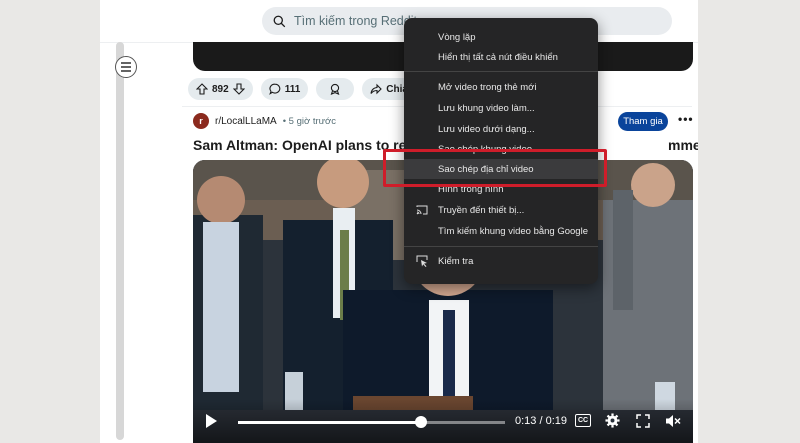 The height and width of the screenshot is (443, 800). What do you see at coordinates (683, 145) in the screenshot?
I see `post-title-end: mmer` at bounding box center [683, 145].